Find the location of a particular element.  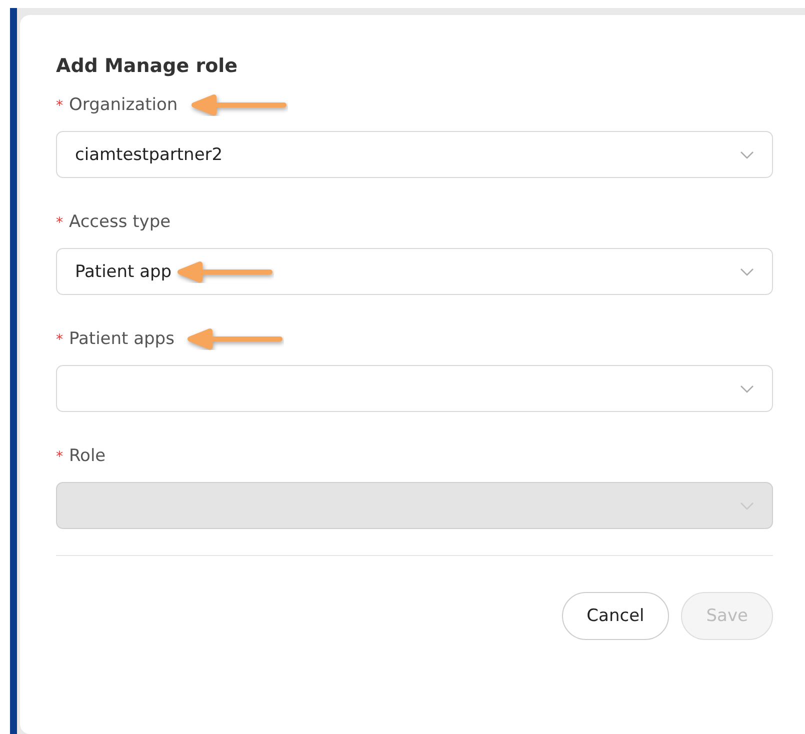

select-field: ciamtestpartner2 is located at coordinates (414, 154).